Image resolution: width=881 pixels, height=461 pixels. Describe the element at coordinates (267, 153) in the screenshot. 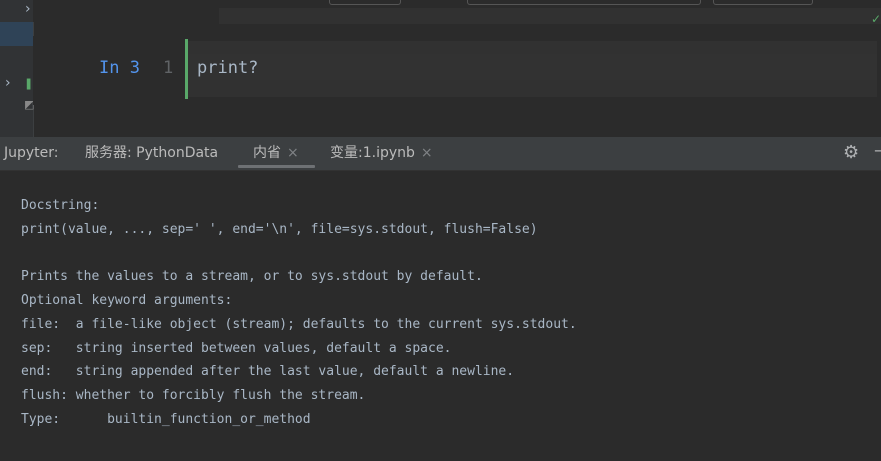

I see `tab-introspection-label: 内省` at that location.